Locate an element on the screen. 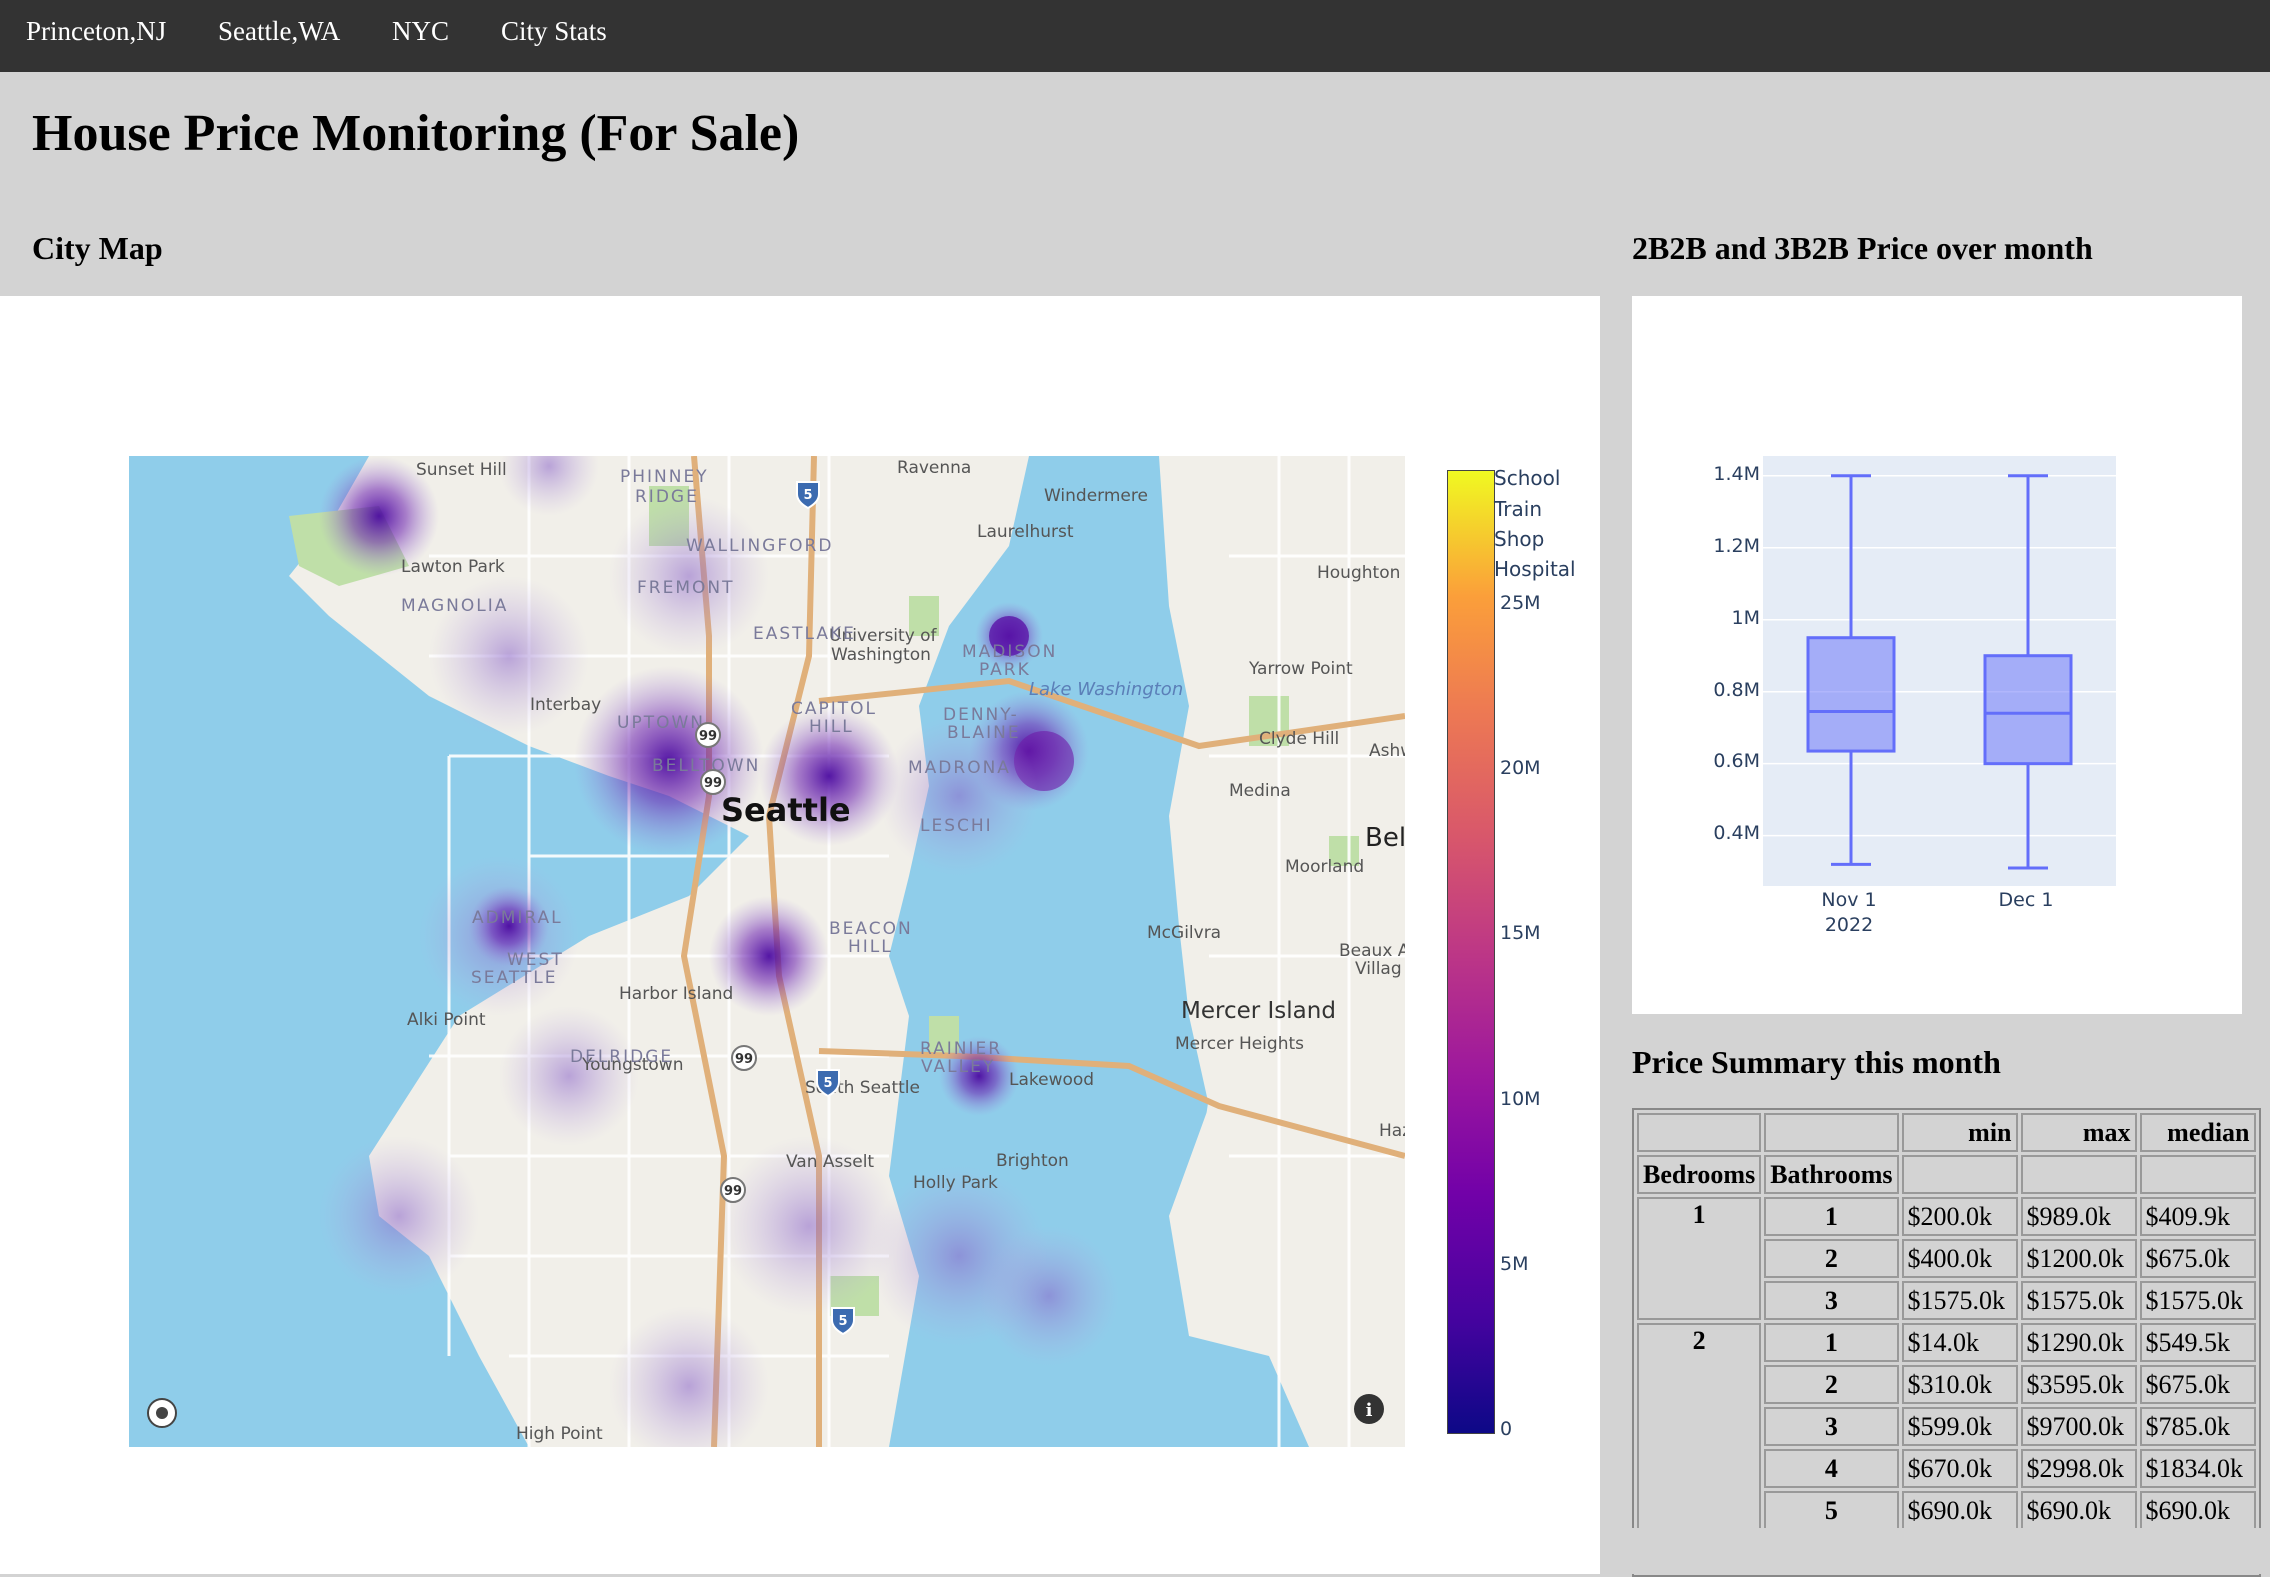 The image size is (2270, 1577). median-cell: $675.0k is located at coordinates (2197, 1384).